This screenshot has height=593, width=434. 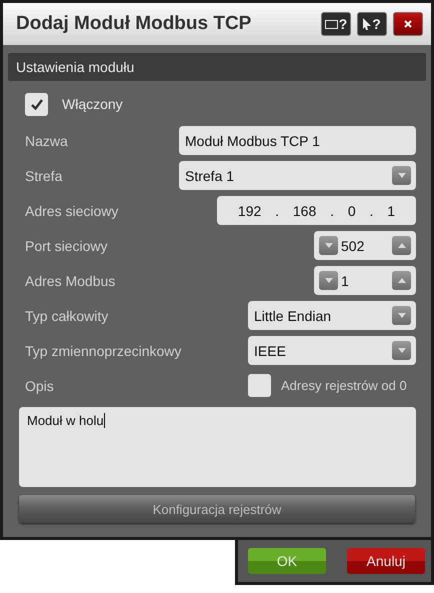 I want to click on close-icon, so click(x=408, y=24).